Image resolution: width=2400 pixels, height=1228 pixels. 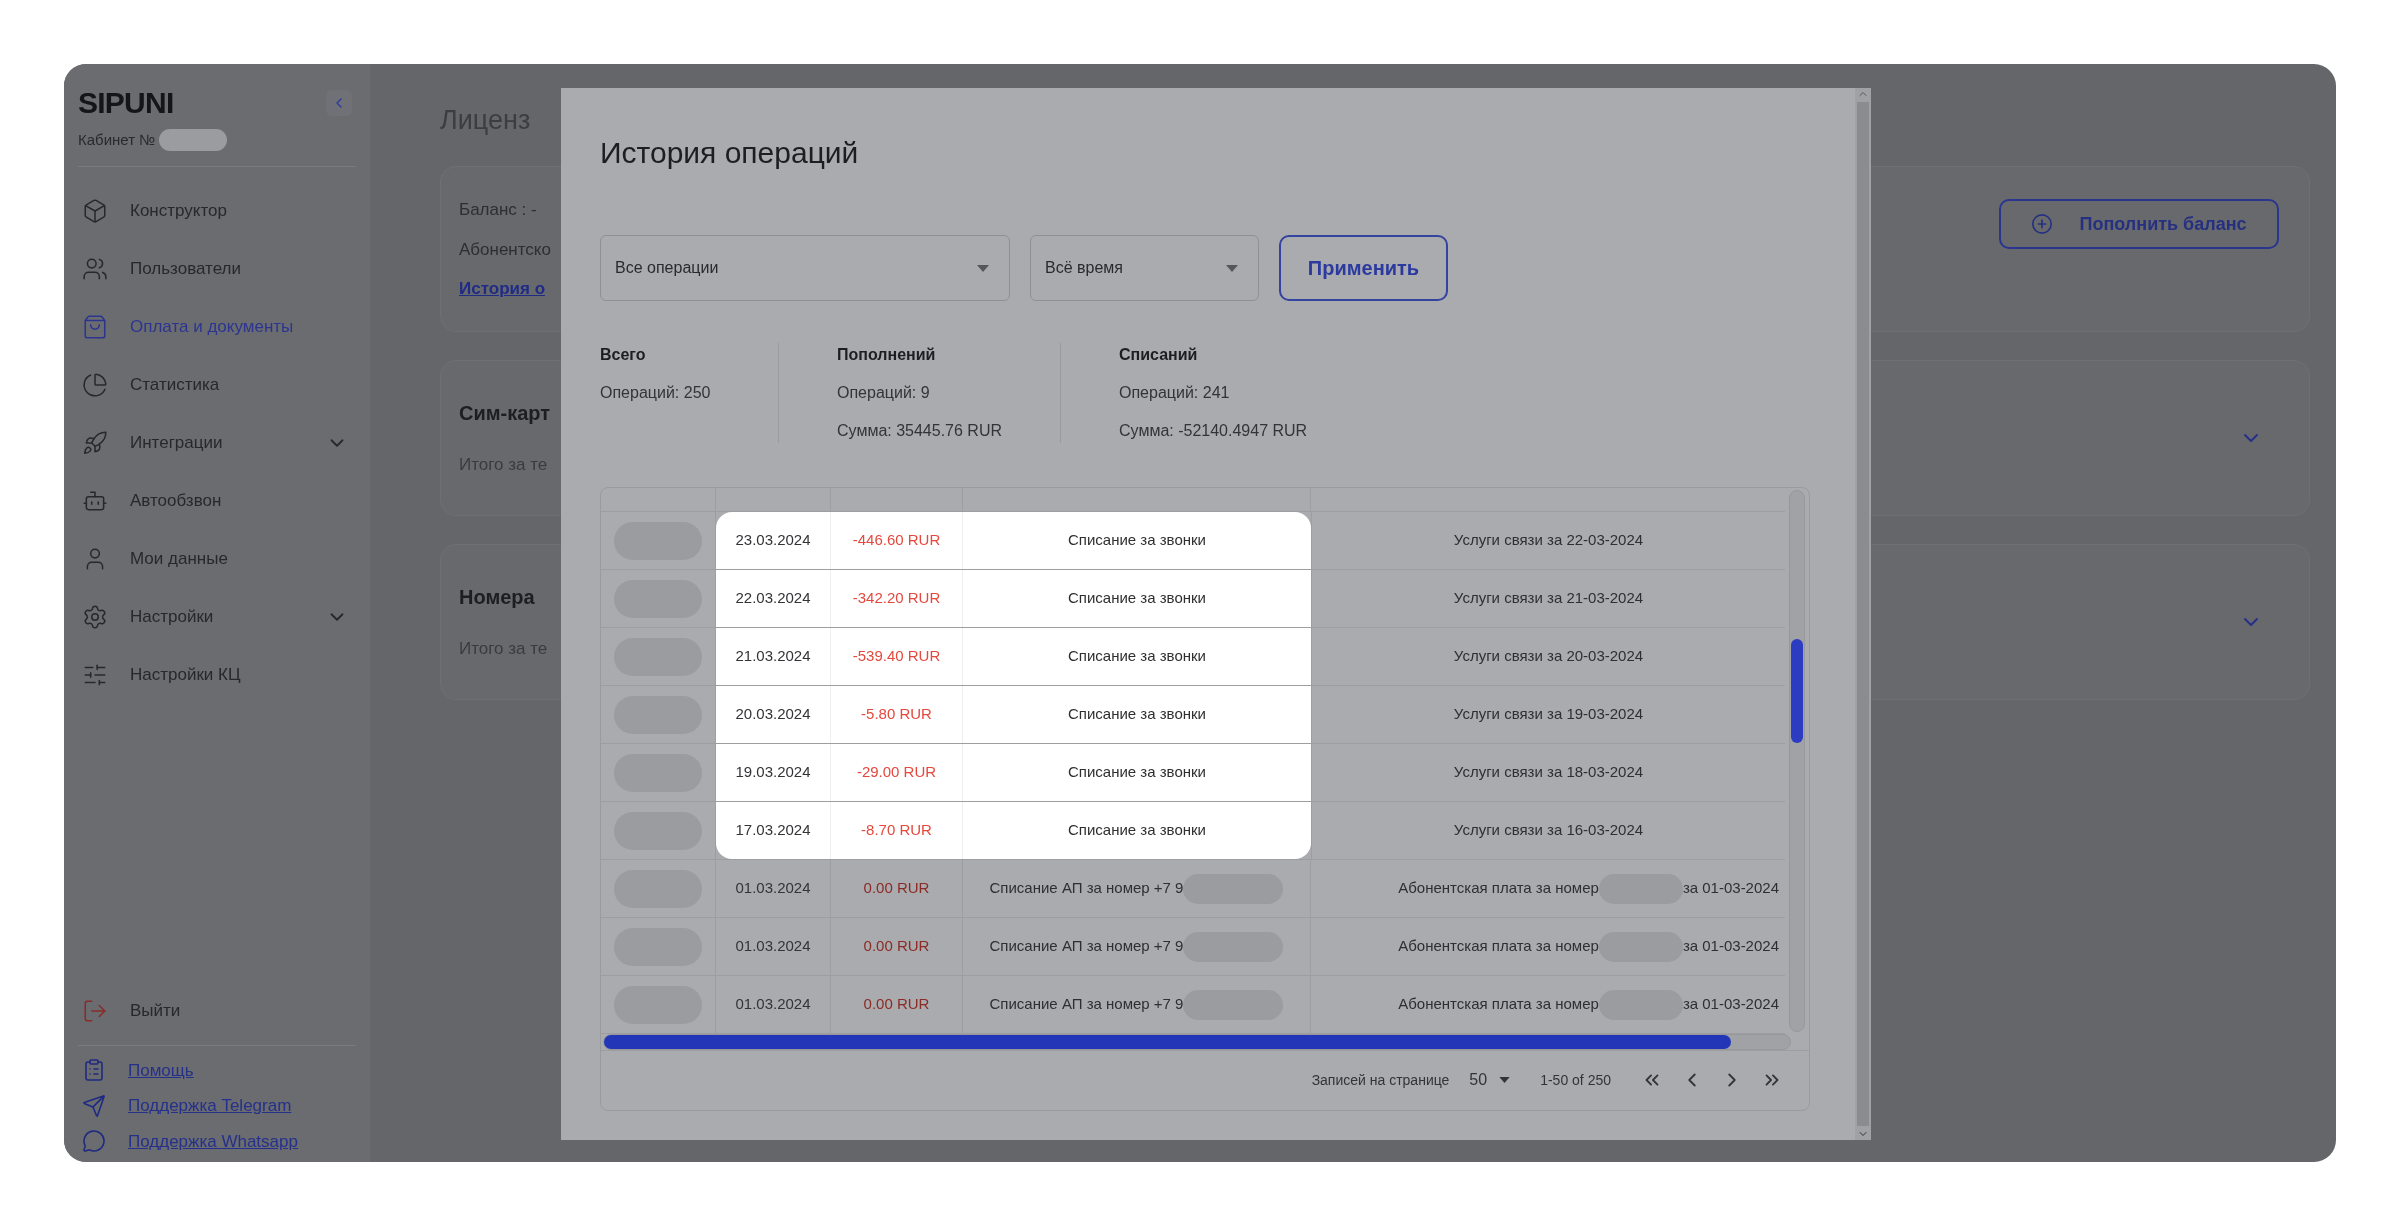 What do you see at coordinates (1863, 614) in the screenshot?
I see `dialog-scrollbar` at bounding box center [1863, 614].